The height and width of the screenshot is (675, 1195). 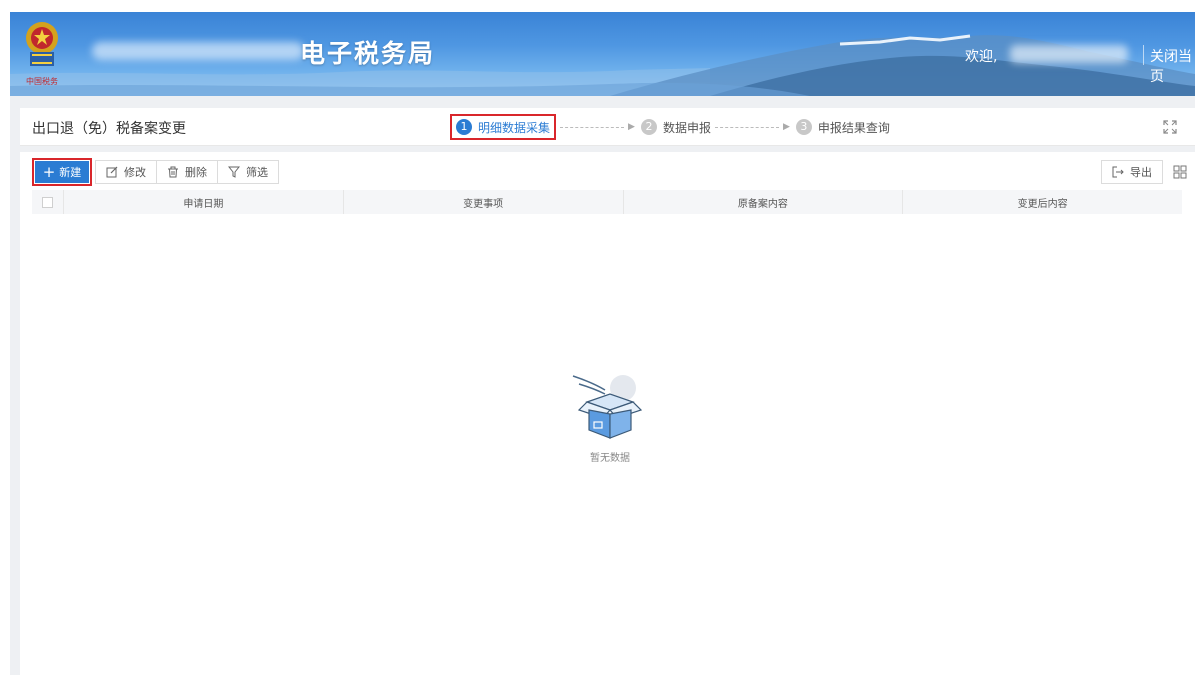 I want to click on step-data-declaration: 2 数据申报, so click(x=675, y=127).